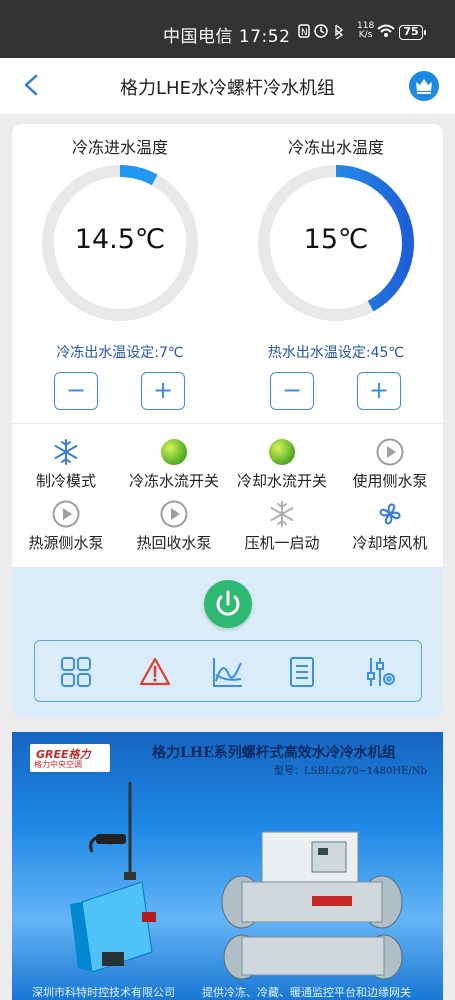 This screenshot has height=1000, width=455. What do you see at coordinates (174, 543) in the screenshot?
I see `status-label: 热回收水泵` at bounding box center [174, 543].